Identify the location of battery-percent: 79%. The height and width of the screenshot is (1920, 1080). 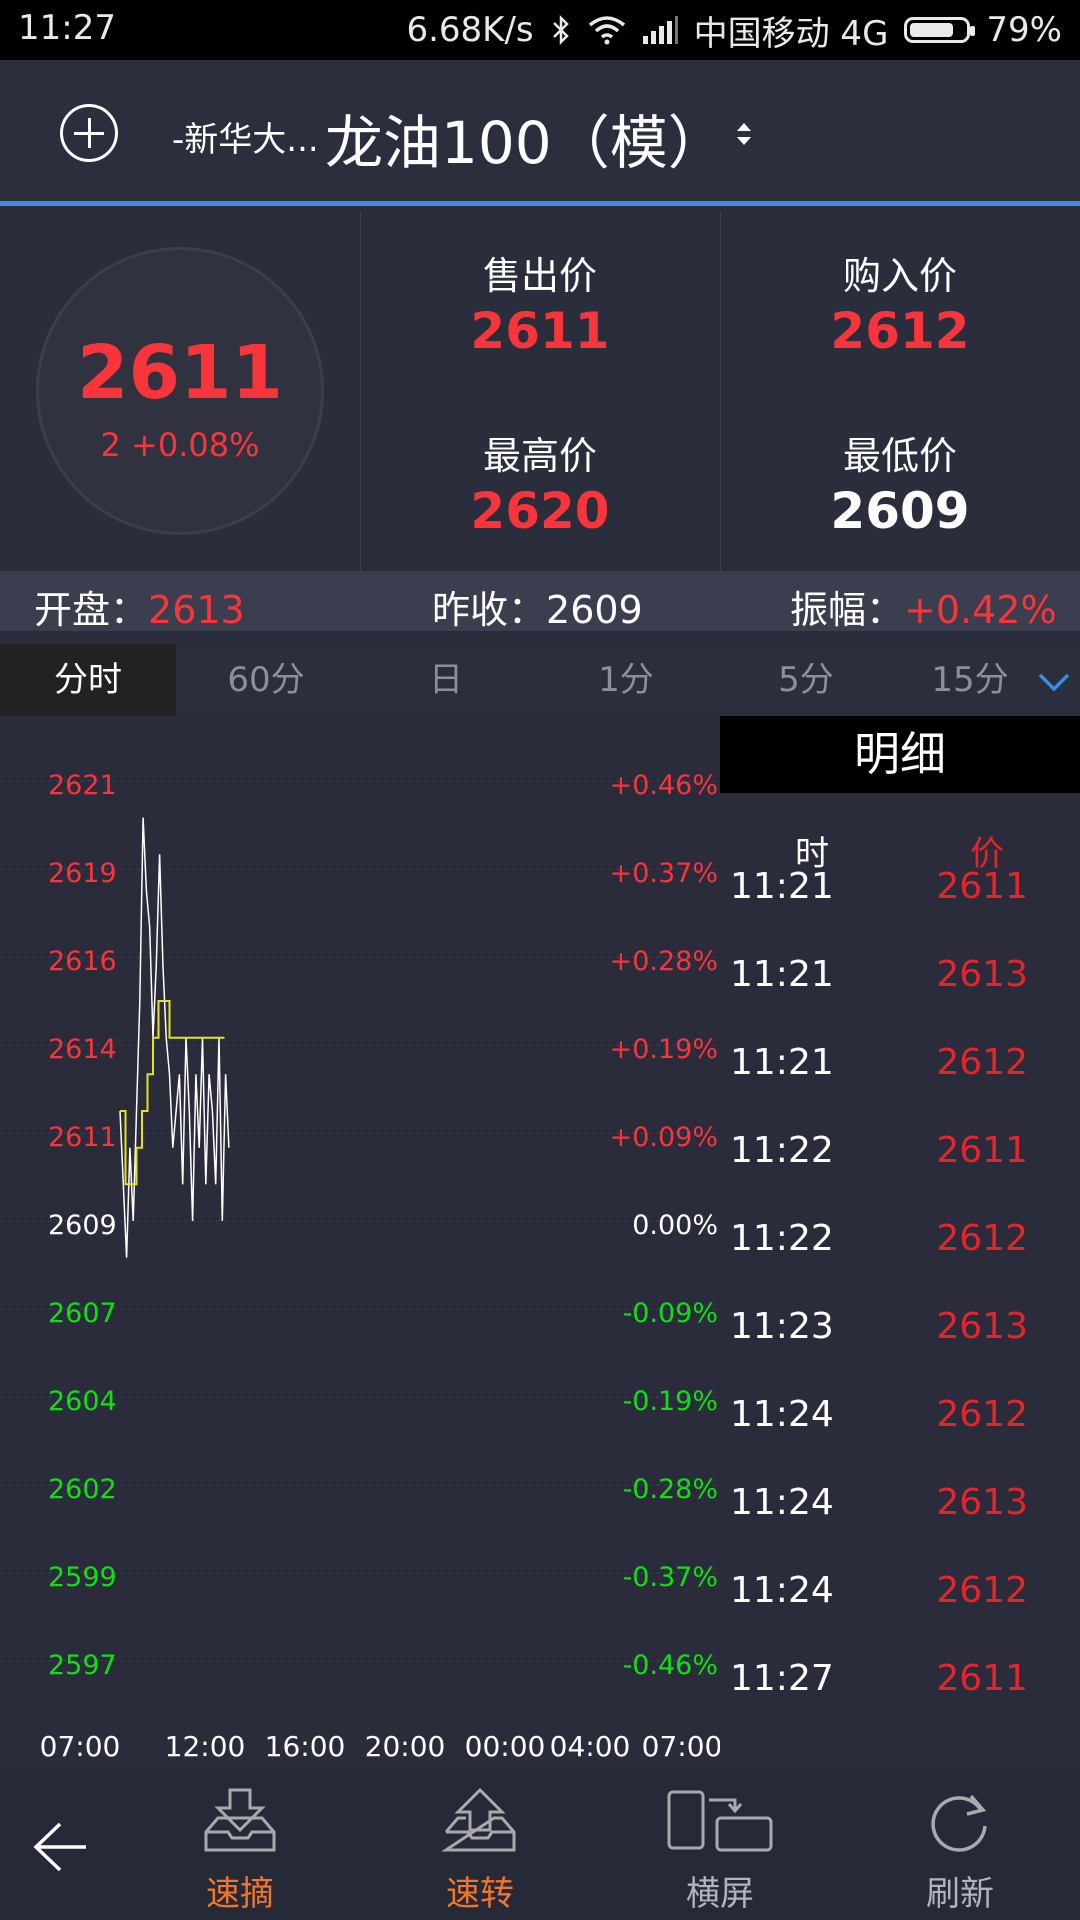
(1024, 30).